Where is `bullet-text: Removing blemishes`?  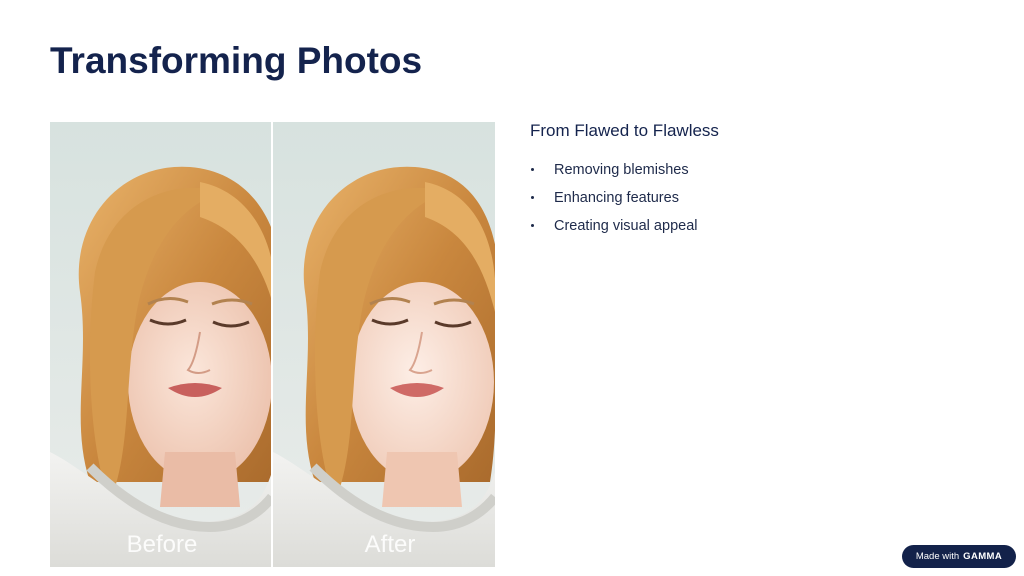 bullet-text: Removing blemishes is located at coordinates (621, 170).